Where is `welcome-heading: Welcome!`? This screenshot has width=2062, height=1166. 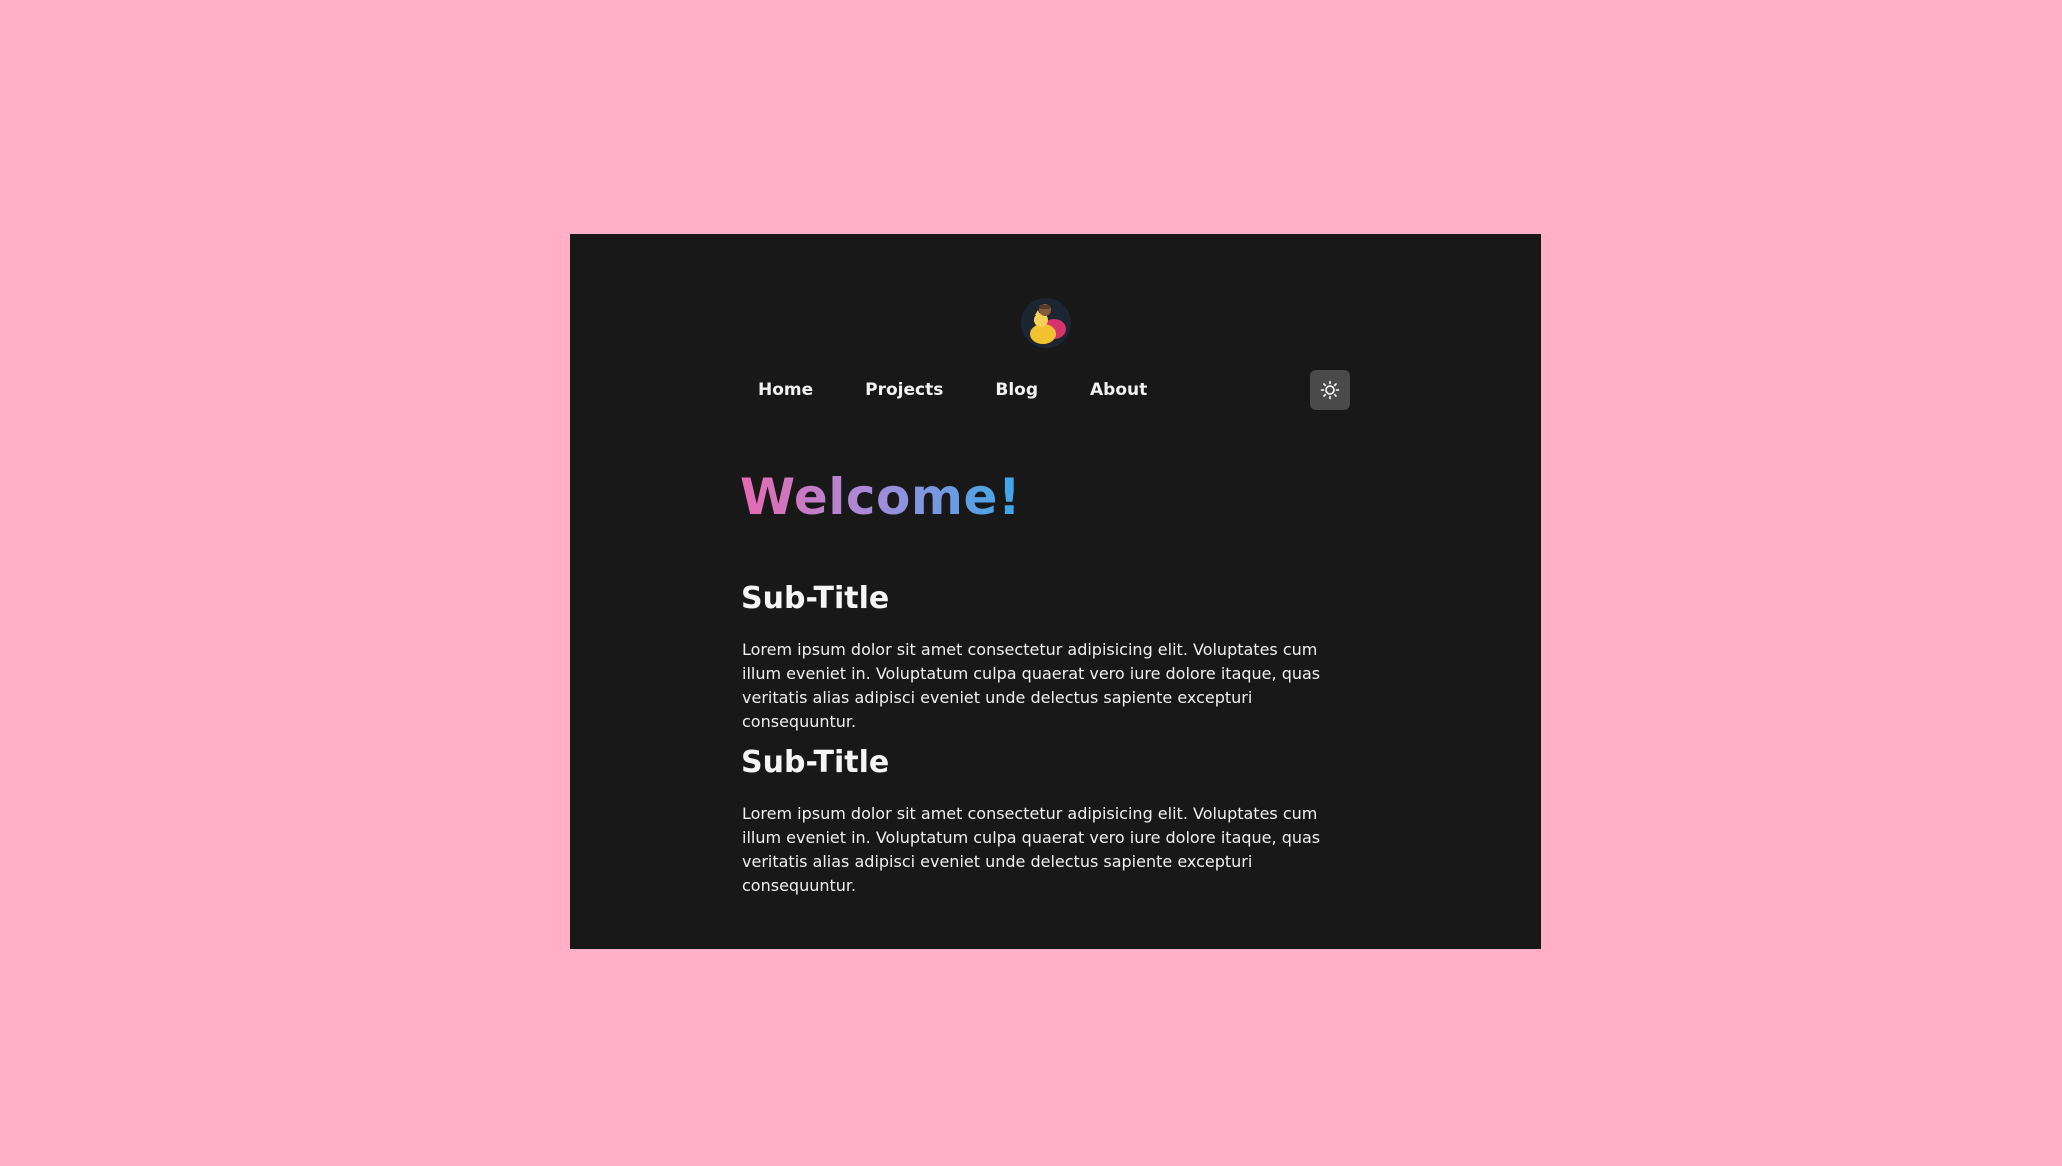 welcome-heading: Welcome! is located at coordinates (880, 497).